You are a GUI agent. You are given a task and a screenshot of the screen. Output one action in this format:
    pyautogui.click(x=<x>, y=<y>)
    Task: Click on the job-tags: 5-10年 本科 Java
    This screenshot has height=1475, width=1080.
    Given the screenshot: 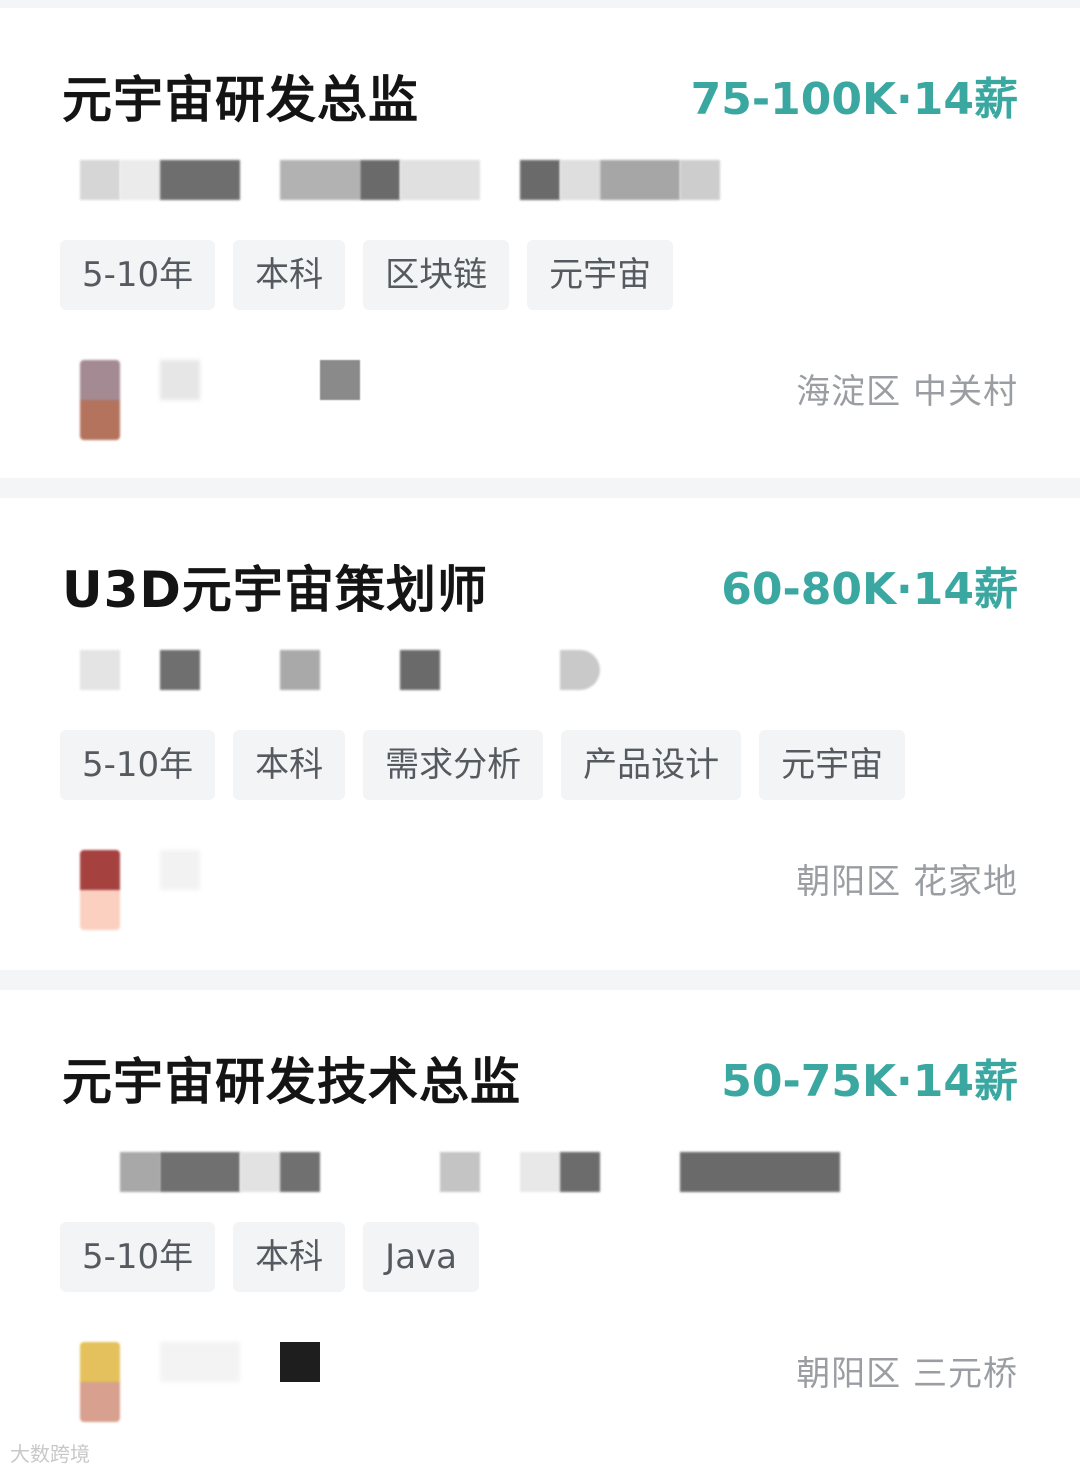 What is the action you would take?
    pyautogui.click(x=269, y=1257)
    